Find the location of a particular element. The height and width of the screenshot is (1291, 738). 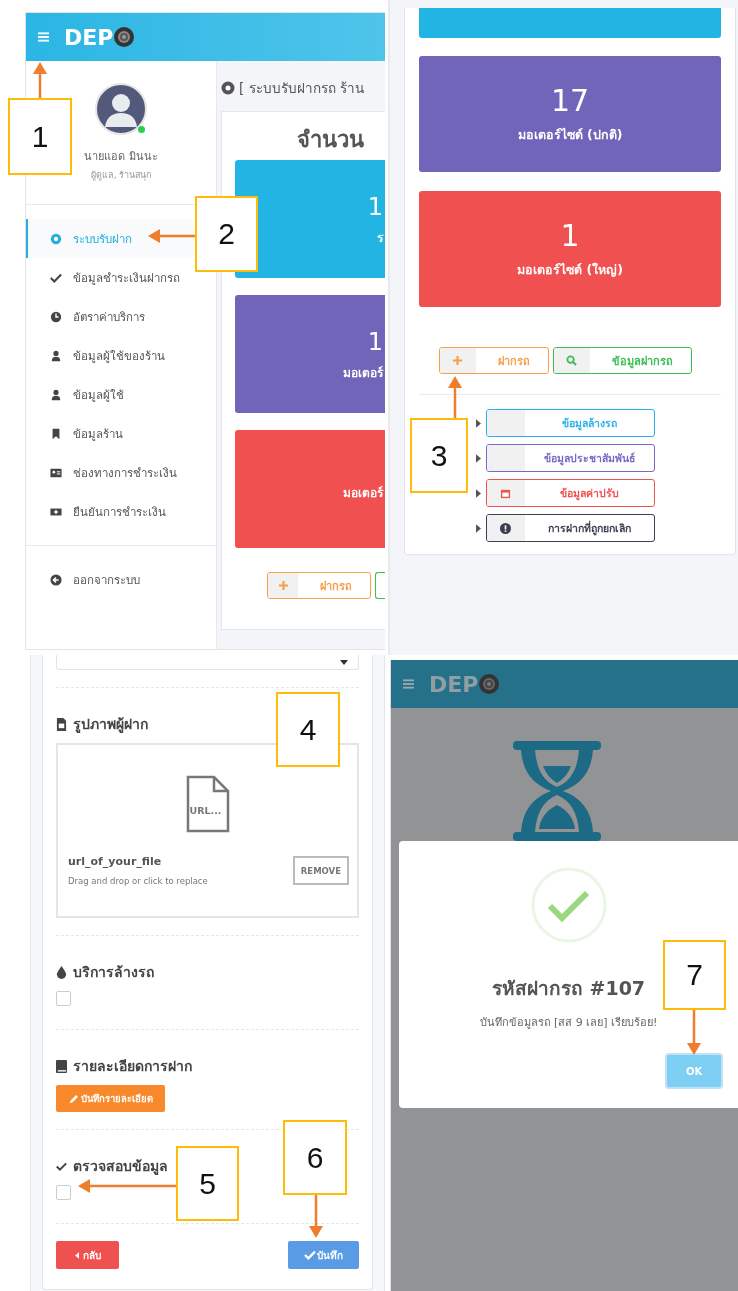

info-link-button: ข้อมูลประชาสัมพันธ์ is located at coordinates (570, 458).